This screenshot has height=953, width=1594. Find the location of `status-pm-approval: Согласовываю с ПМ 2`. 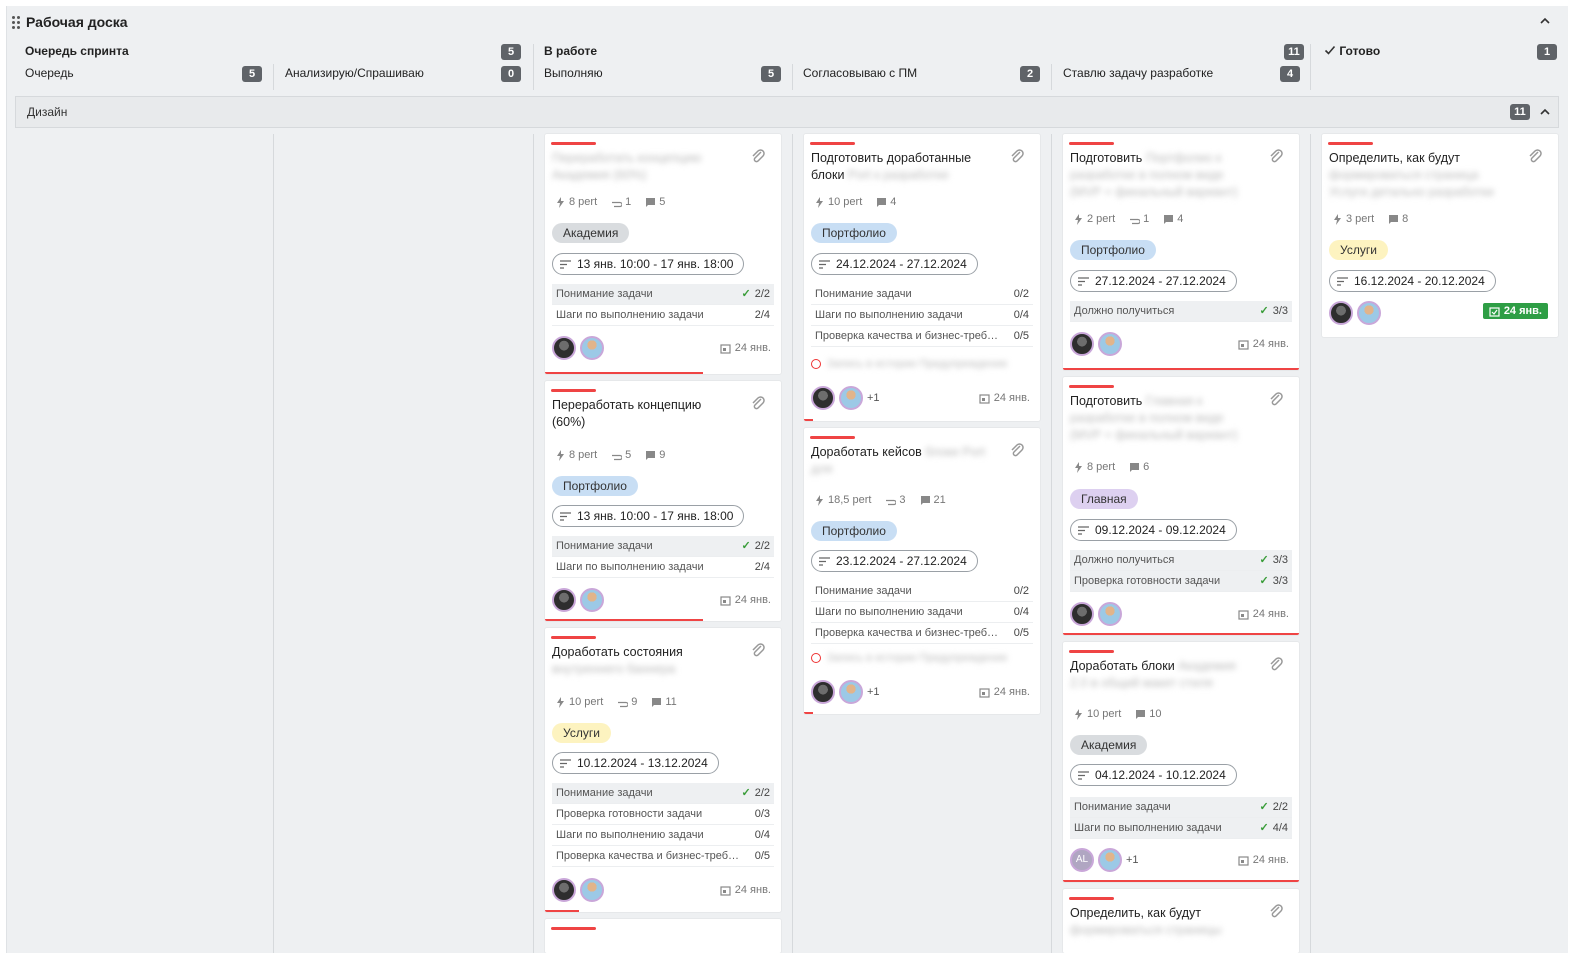

status-pm-approval: Согласовываю с ПМ 2 is located at coordinates (921, 80).